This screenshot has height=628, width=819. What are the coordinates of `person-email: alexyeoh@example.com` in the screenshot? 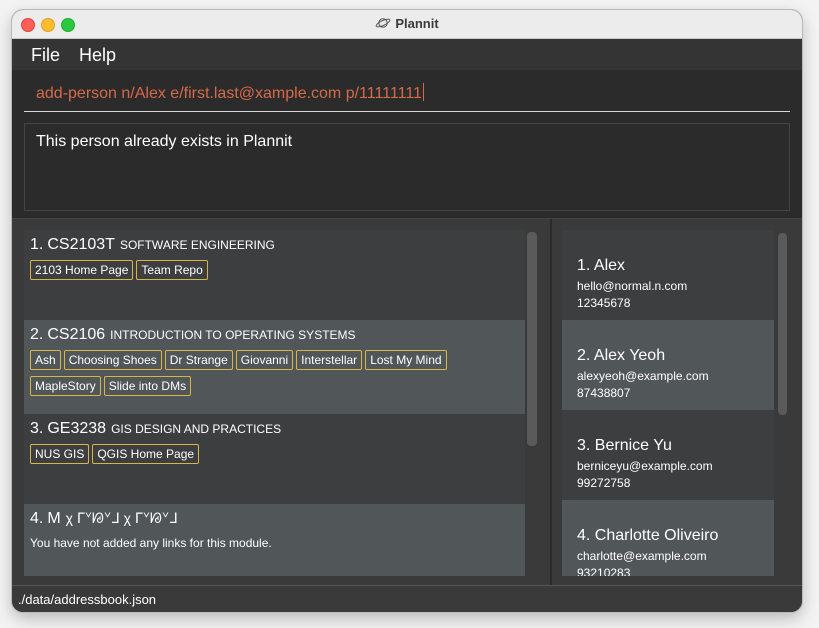 It's located at (643, 376).